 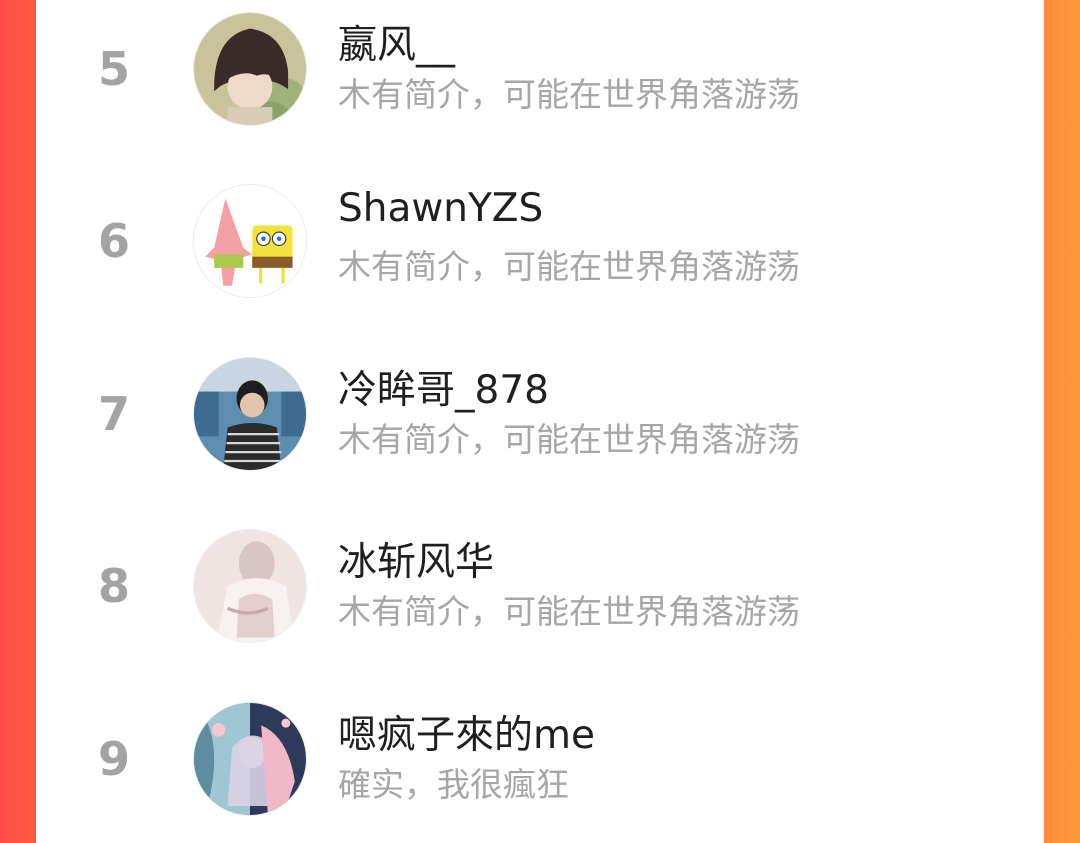 I want to click on rank-number: 7, so click(x=113, y=414).